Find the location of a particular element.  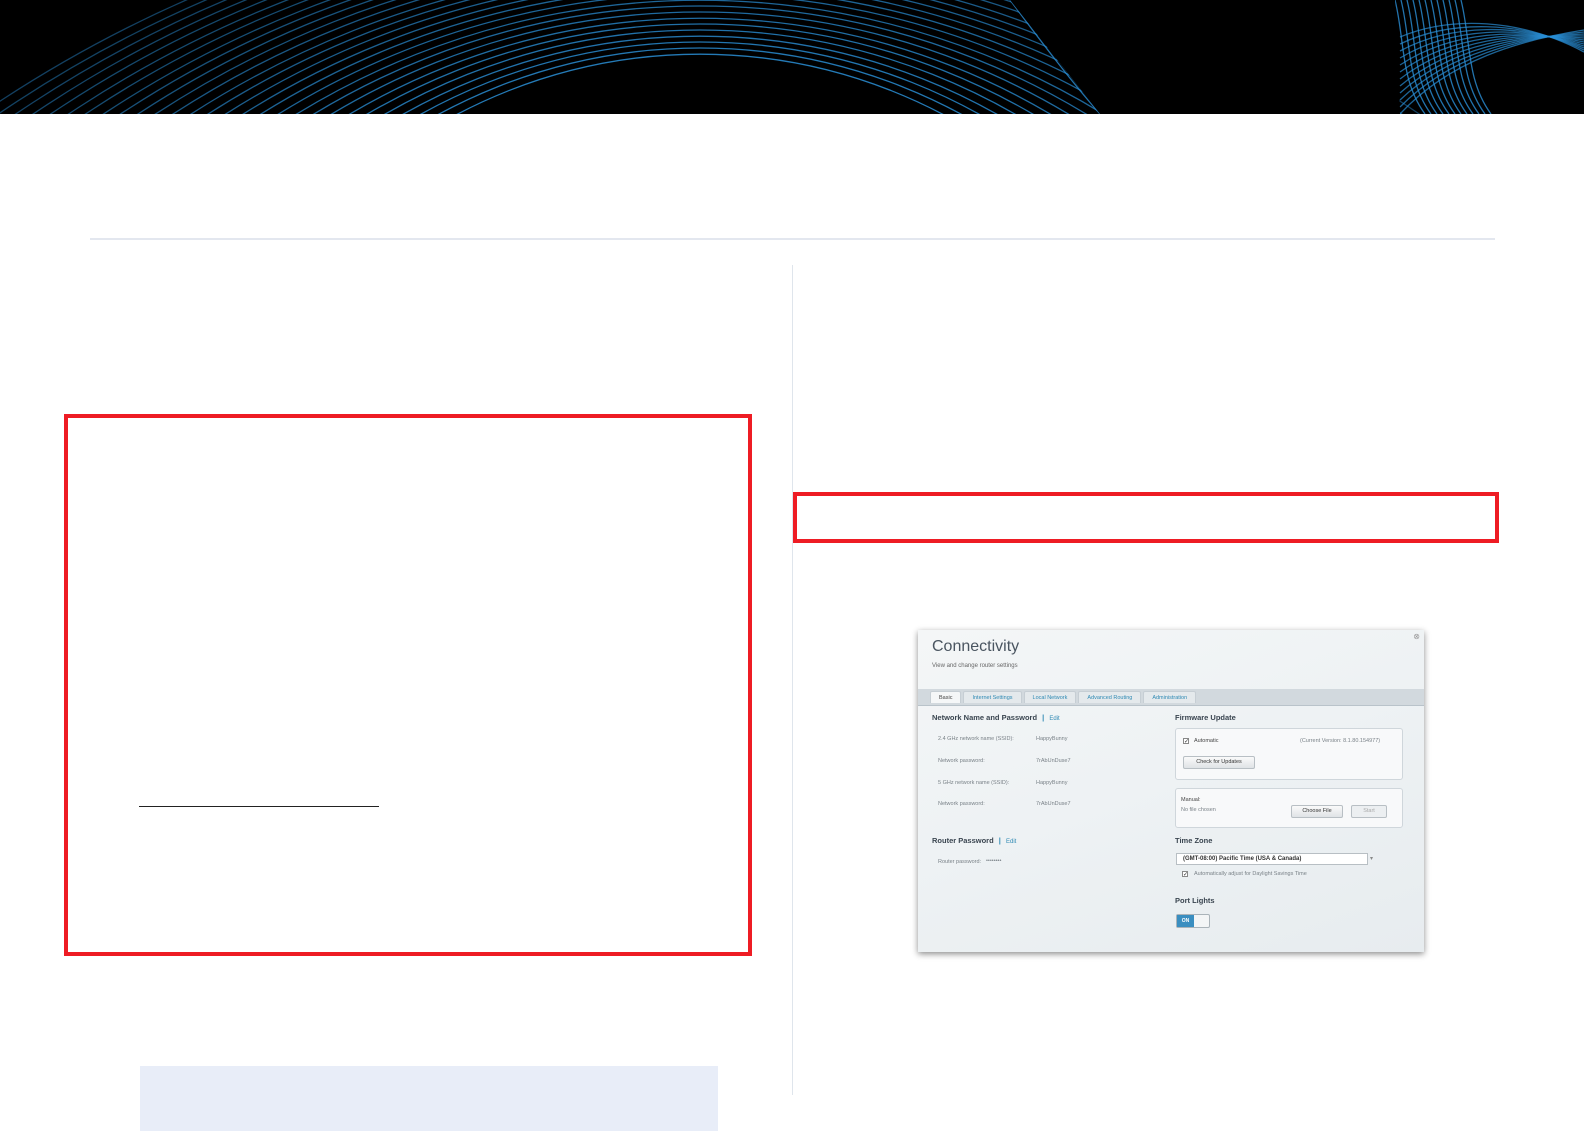

network-edit-link: Edit is located at coordinates (1054, 719).